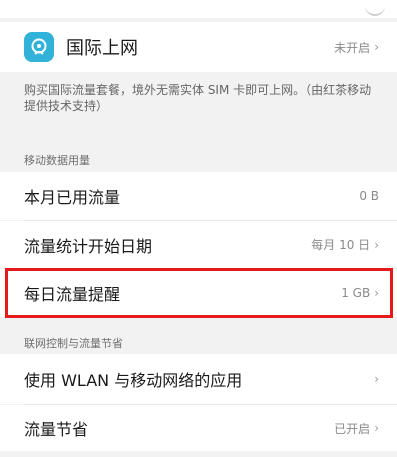 The image size is (397, 457). What do you see at coordinates (72, 294) in the screenshot?
I see `daily-reminder-label: 每日流量提醒` at bounding box center [72, 294].